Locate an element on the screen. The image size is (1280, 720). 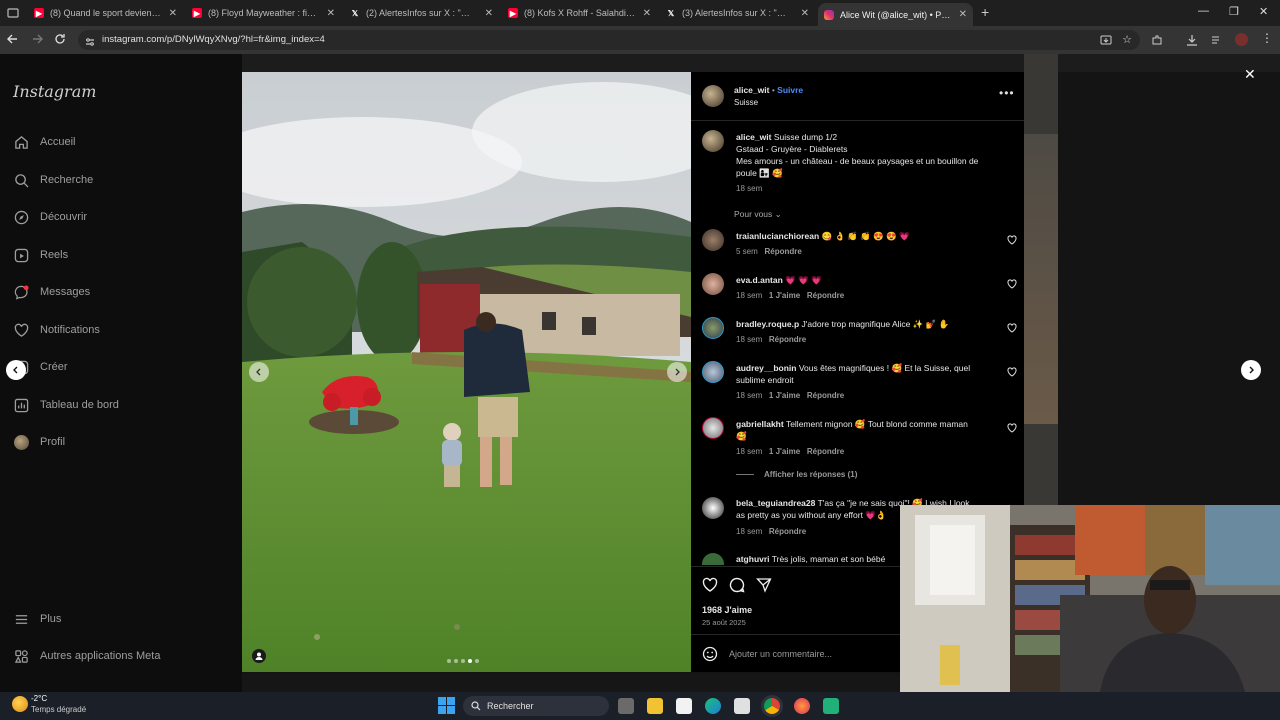
close-window-icon: ✕ is located at coordinates (1263, 11).